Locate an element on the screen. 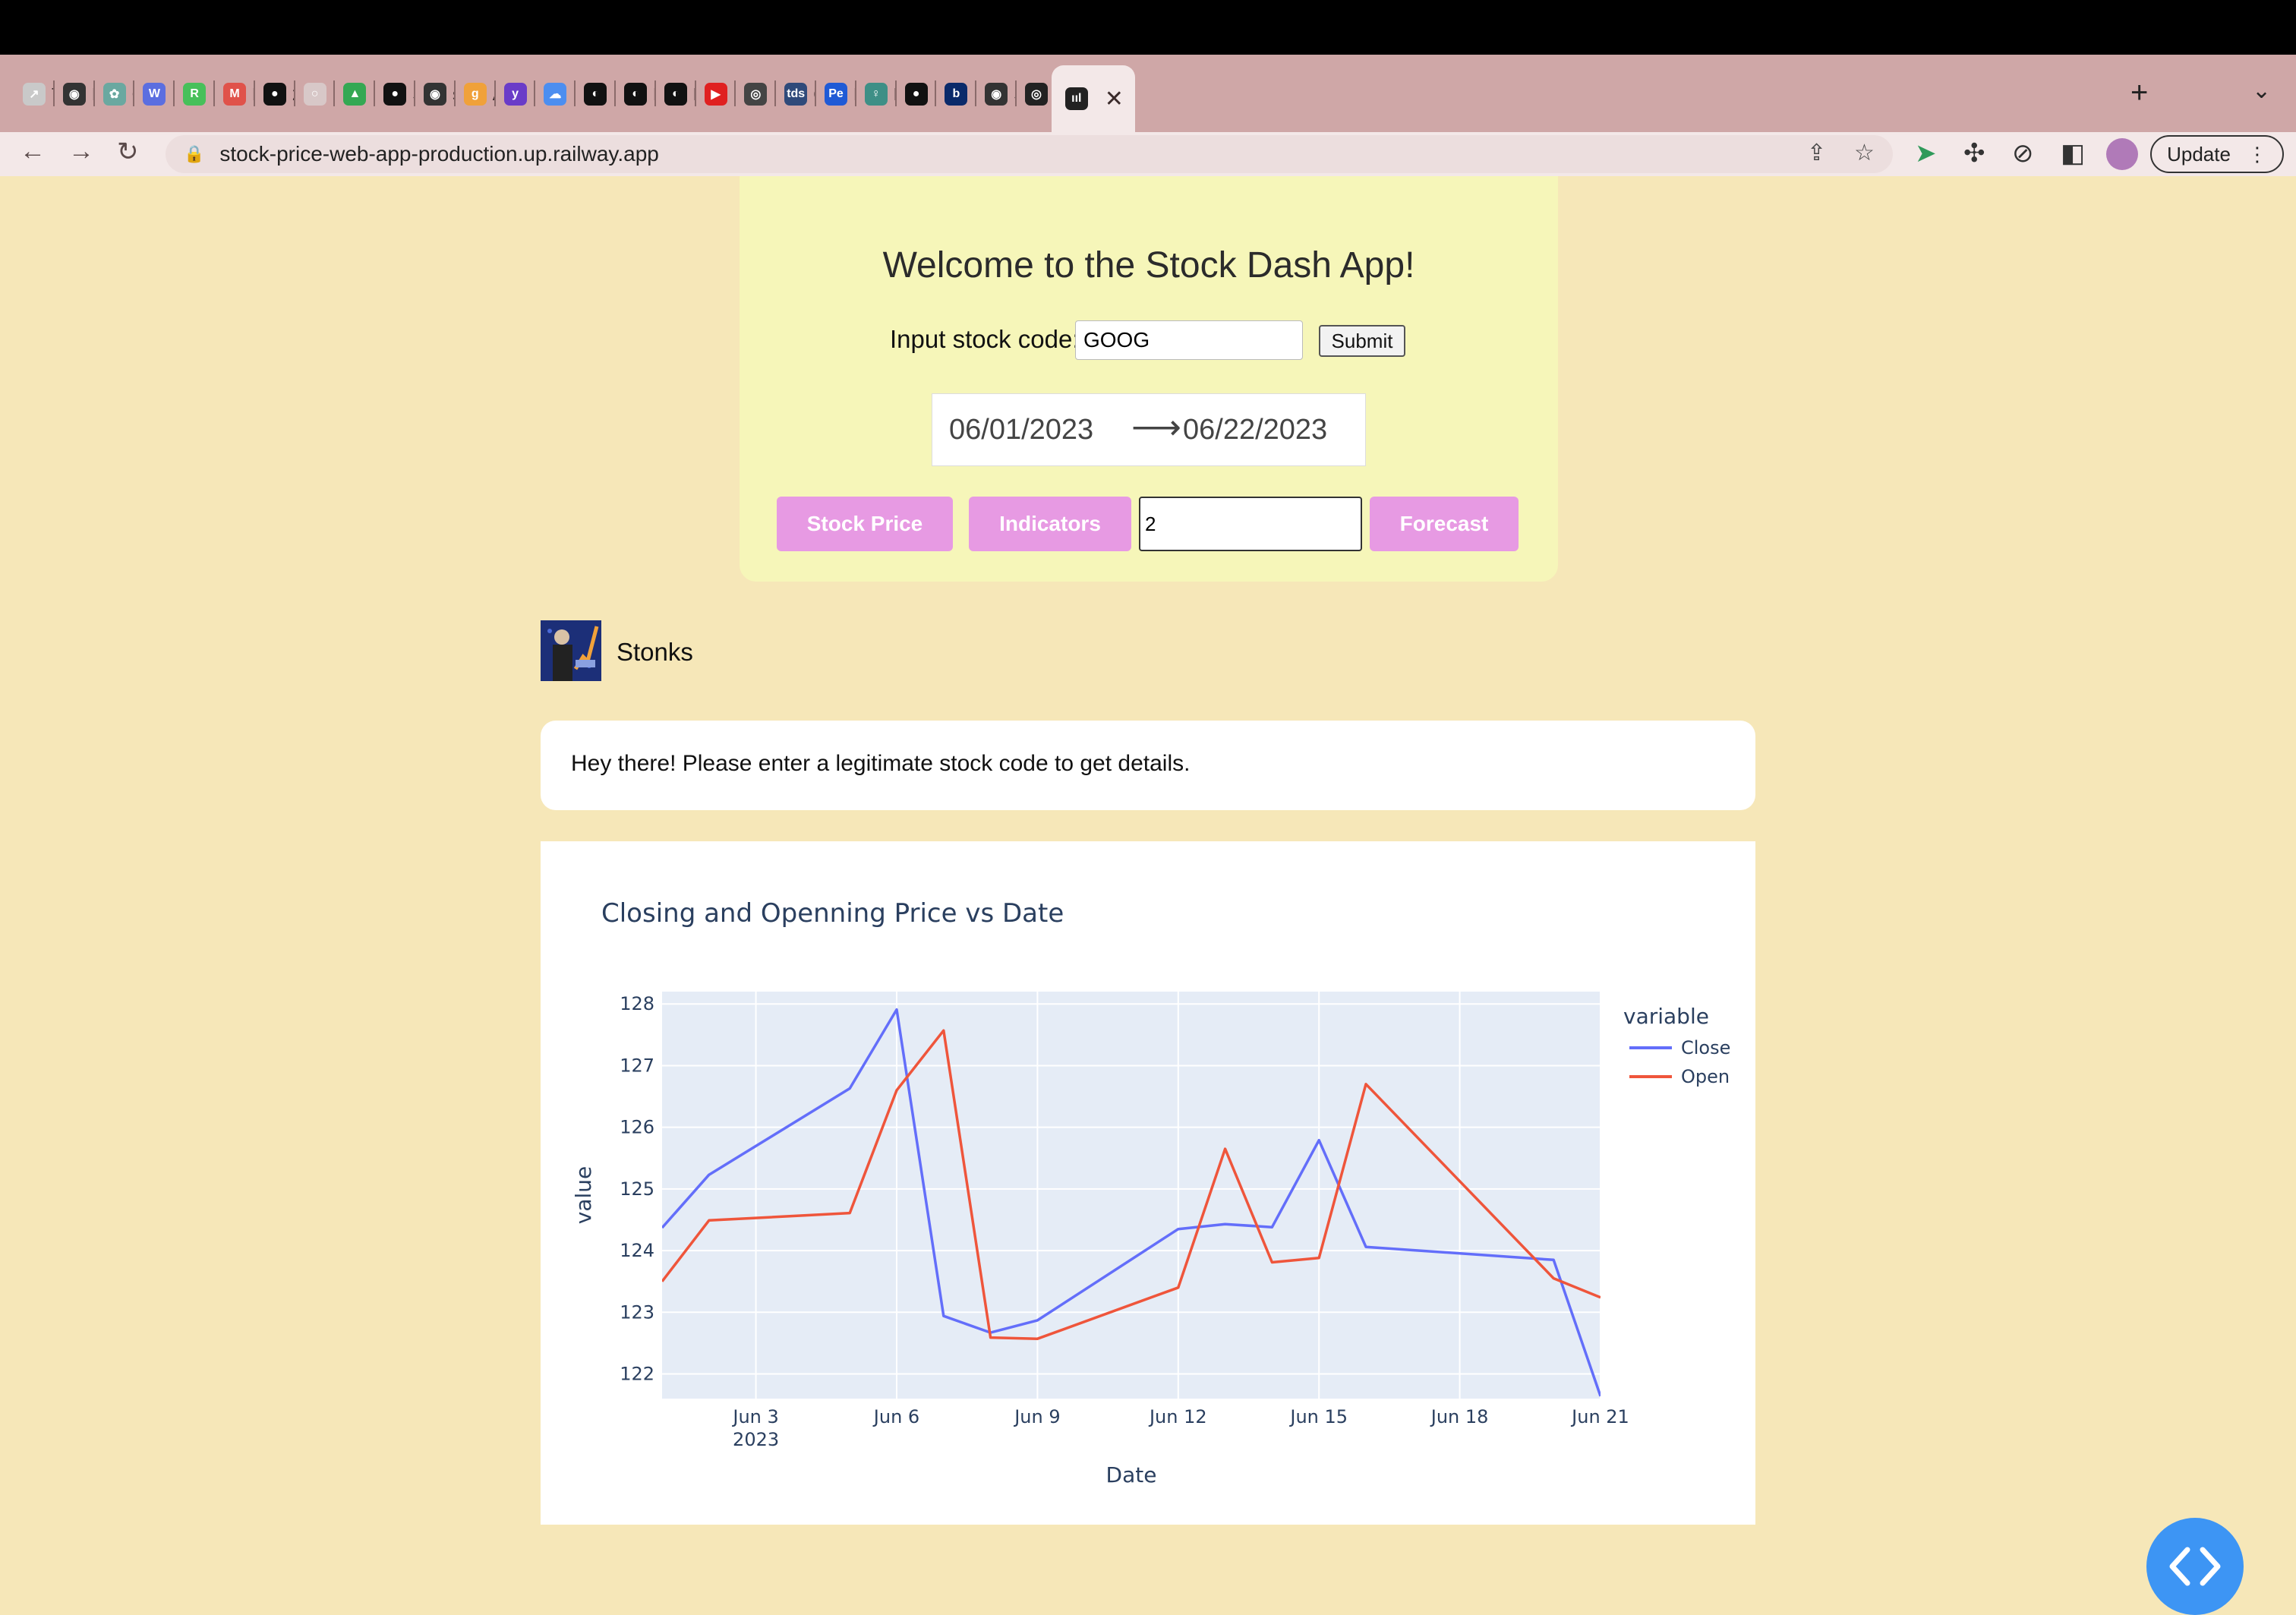 This screenshot has width=2296, height=1615. url-input is located at coordinates (903, 154).